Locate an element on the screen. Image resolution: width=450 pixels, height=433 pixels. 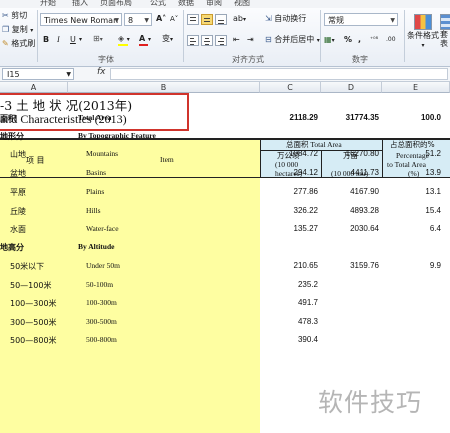
column-header-d: D is located at coordinates (351, 87).